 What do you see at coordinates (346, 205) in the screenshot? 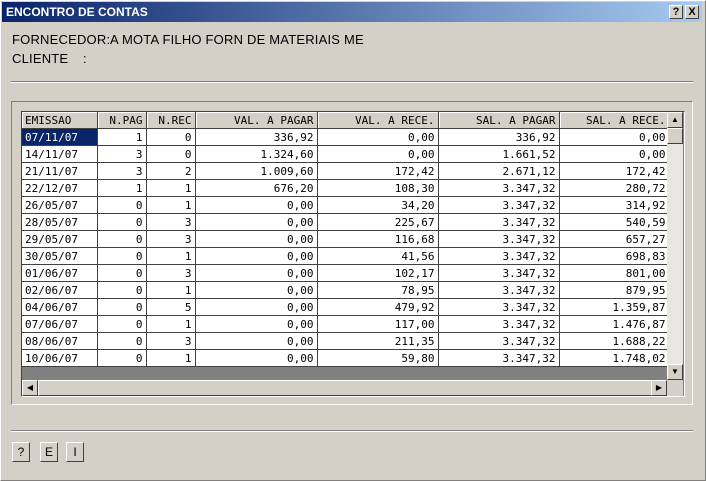
I see `table-row: 26/05/07 0 1 0,00 34,20 3.347,32 314,92` at bounding box center [346, 205].